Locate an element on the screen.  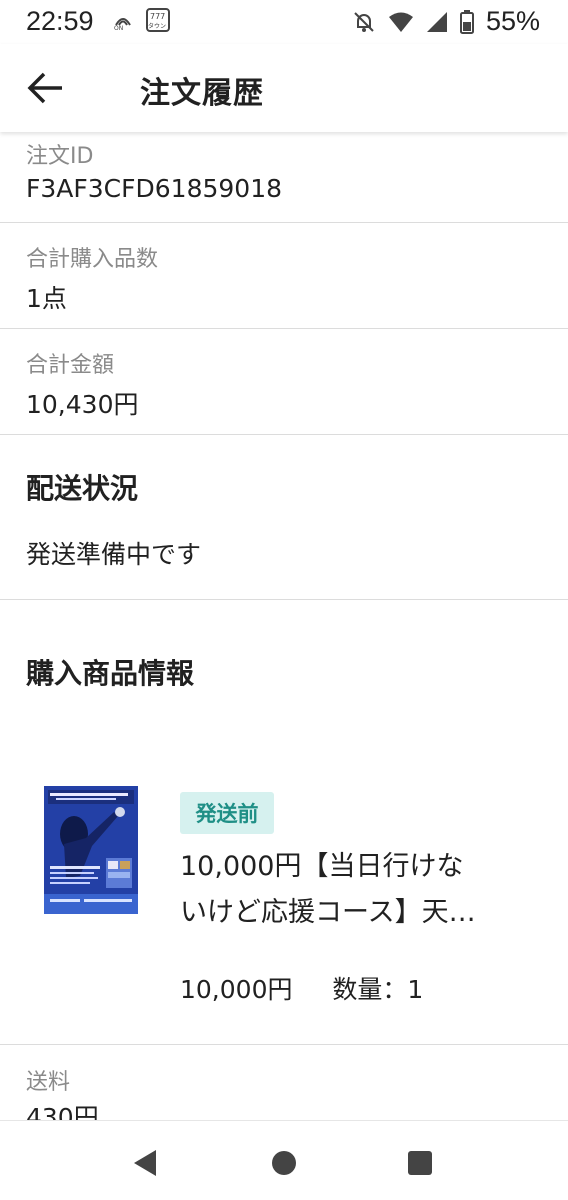
nfc-icon: ON is located at coordinates (123, 20).